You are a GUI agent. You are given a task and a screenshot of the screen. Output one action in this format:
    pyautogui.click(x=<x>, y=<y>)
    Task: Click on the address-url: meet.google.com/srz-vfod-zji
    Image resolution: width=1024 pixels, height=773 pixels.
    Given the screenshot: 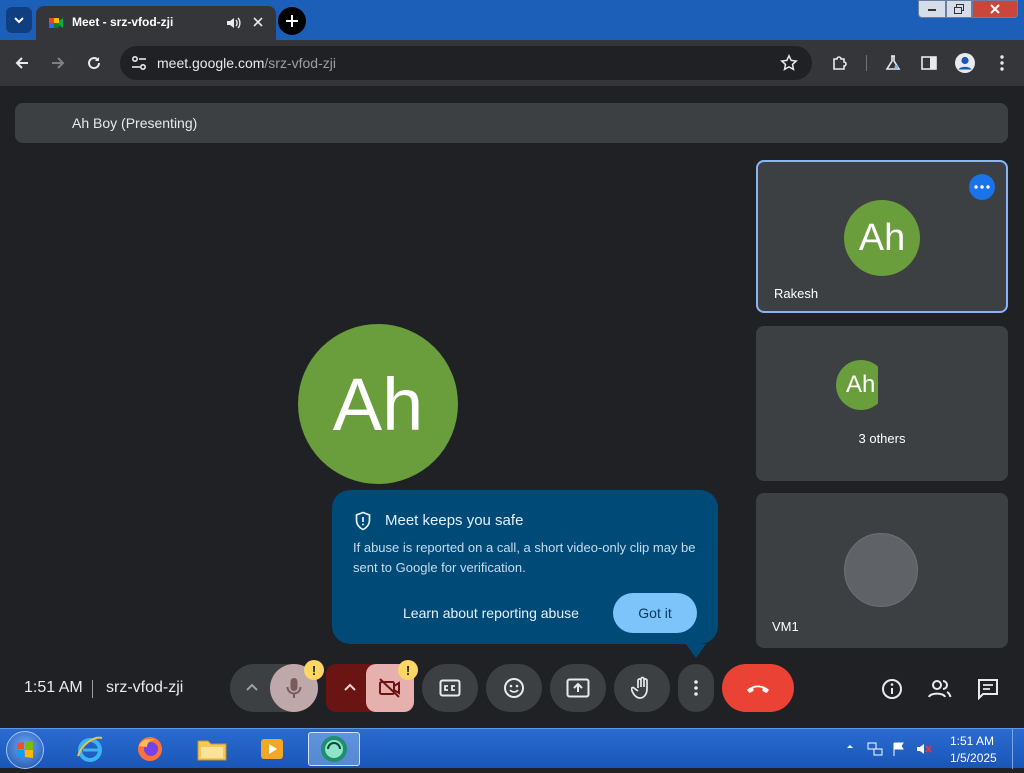 What is the action you would take?
    pyautogui.click(x=246, y=63)
    